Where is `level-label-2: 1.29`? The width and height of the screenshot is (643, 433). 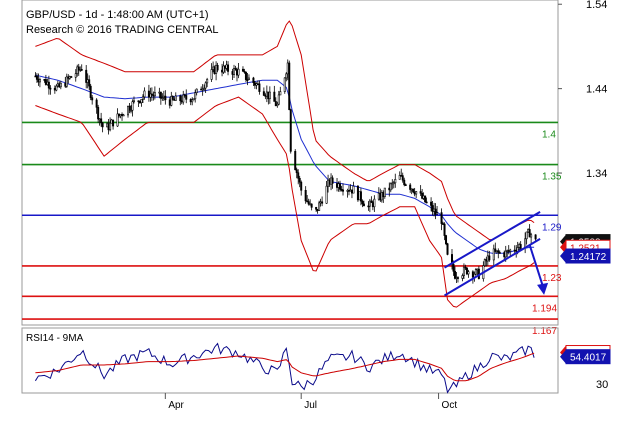
level-label-2: 1.29 is located at coordinates (552, 227).